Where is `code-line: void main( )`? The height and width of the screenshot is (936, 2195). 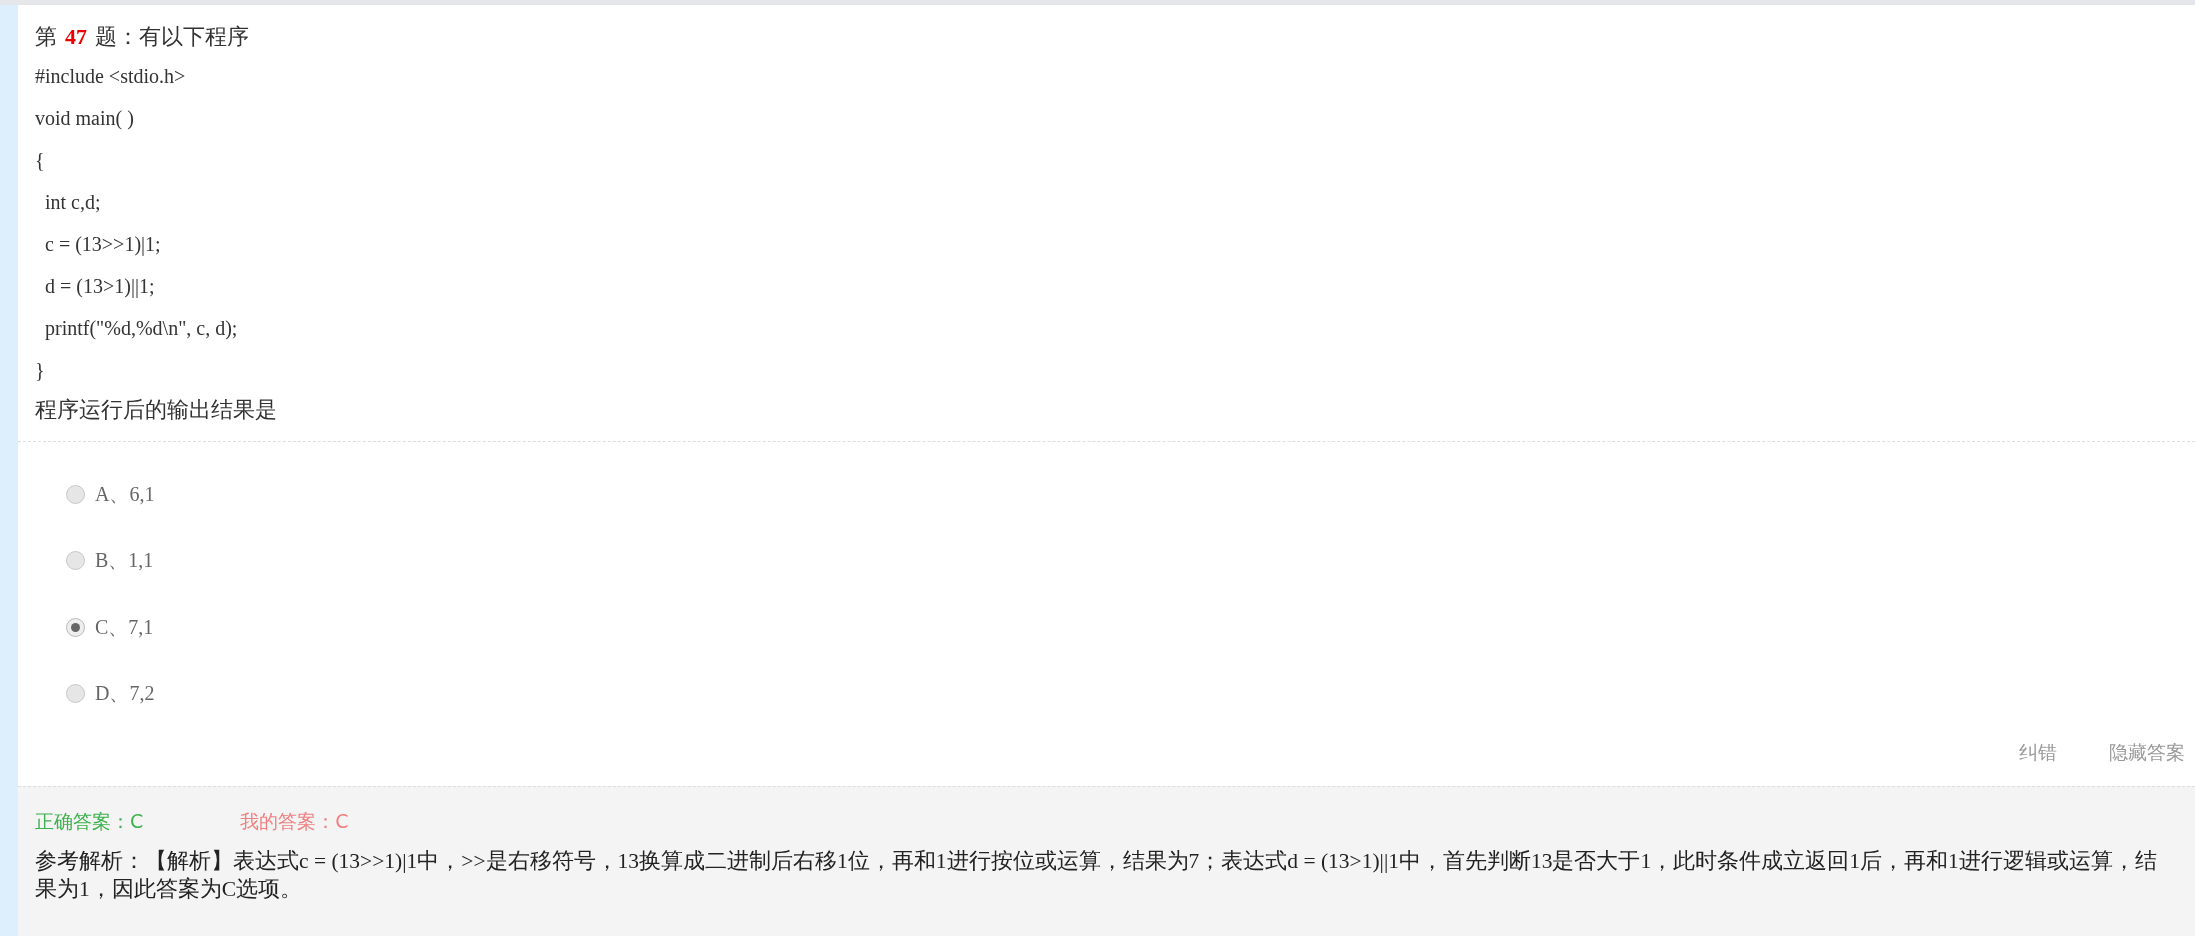
code-line: void main( ) is located at coordinates (85, 119).